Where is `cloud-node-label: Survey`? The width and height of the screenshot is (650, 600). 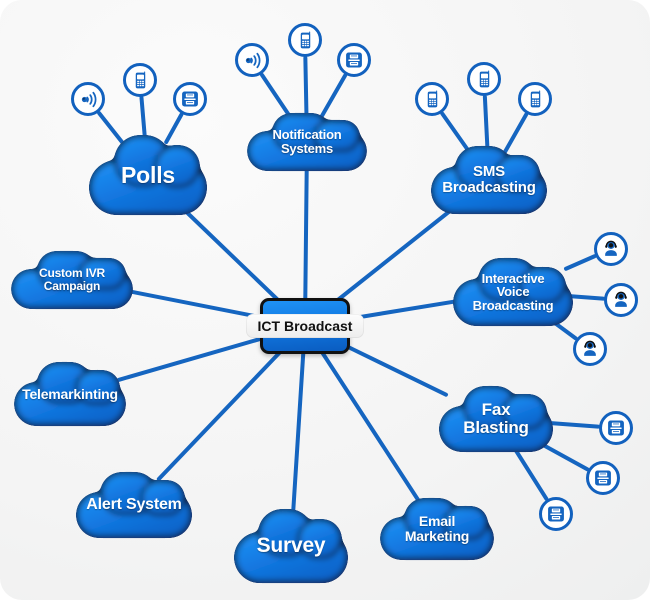 cloud-node-label: Survey is located at coordinates (291, 545).